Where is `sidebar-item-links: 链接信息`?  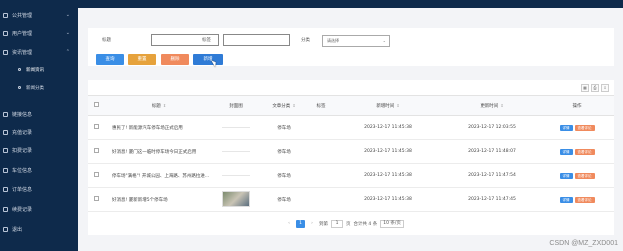
sidebar-item-links: 链接信息 is located at coordinates (39, 114).